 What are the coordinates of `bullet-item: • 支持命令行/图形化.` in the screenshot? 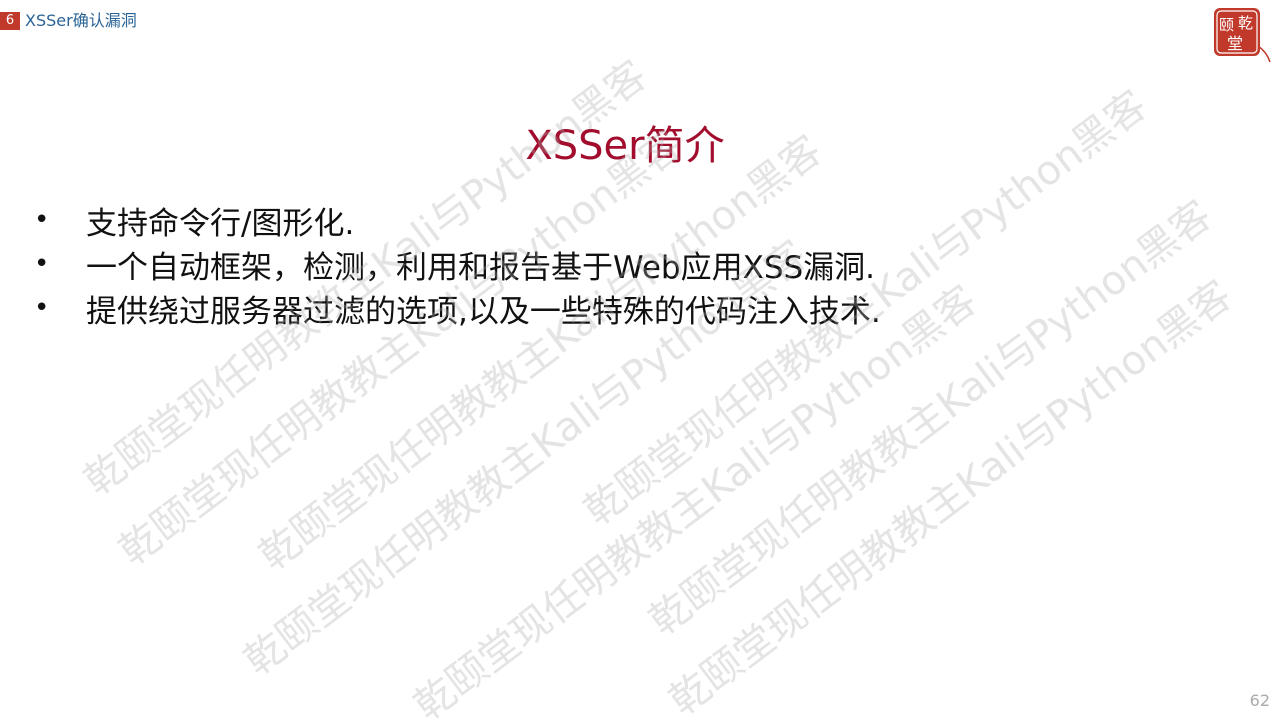 It's located at (457, 220).